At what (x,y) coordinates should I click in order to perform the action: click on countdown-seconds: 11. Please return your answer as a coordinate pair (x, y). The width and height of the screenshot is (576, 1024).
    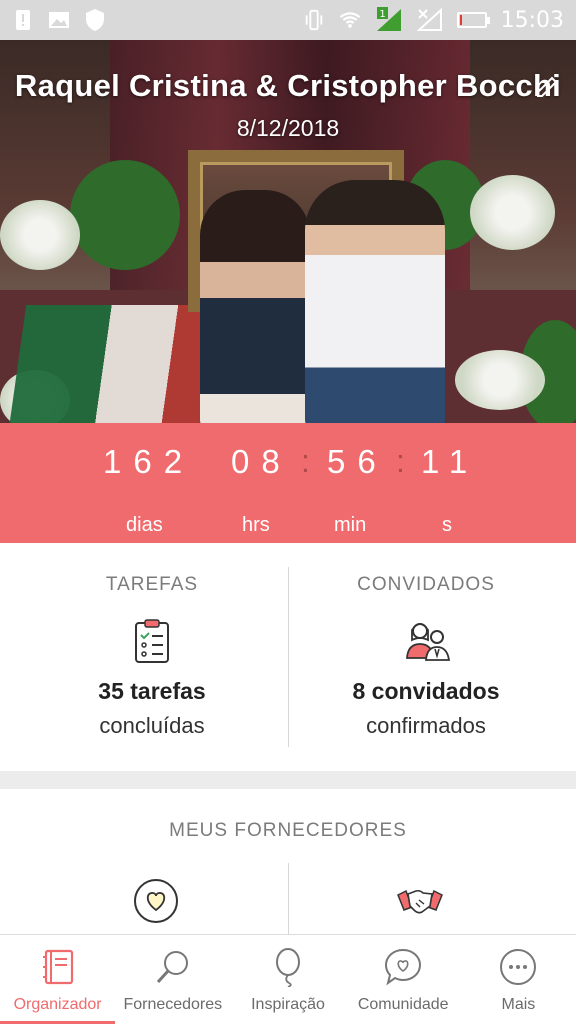
    Looking at the image, I should click on (450, 461).